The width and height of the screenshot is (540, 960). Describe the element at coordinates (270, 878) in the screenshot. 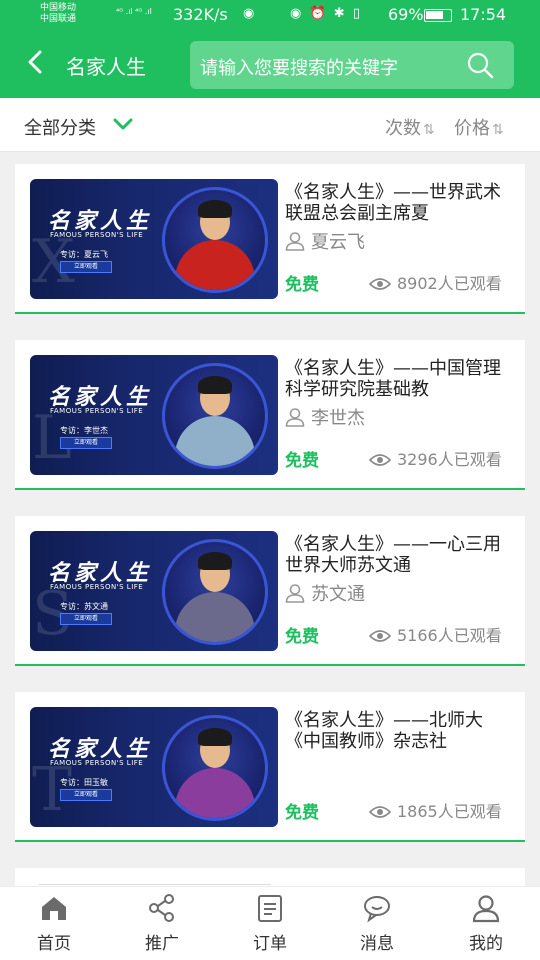

I see `list-item-partial` at that location.